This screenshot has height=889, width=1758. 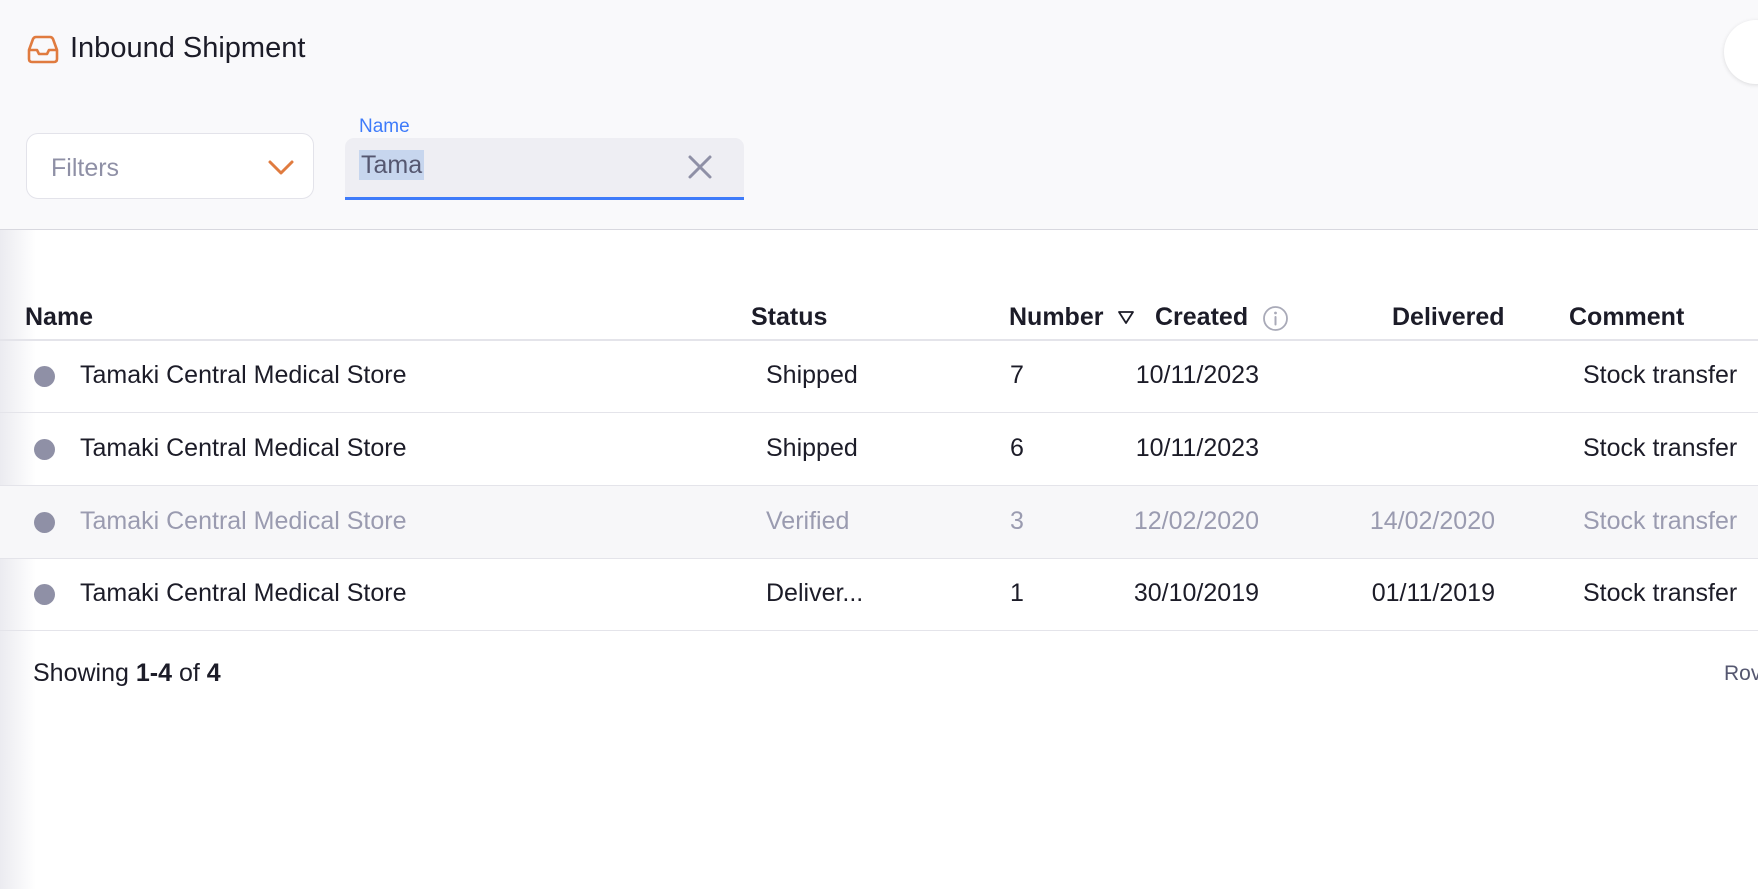 What do you see at coordinates (1056, 317) in the screenshot?
I see `column-header-number: Number` at bounding box center [1056, 317].